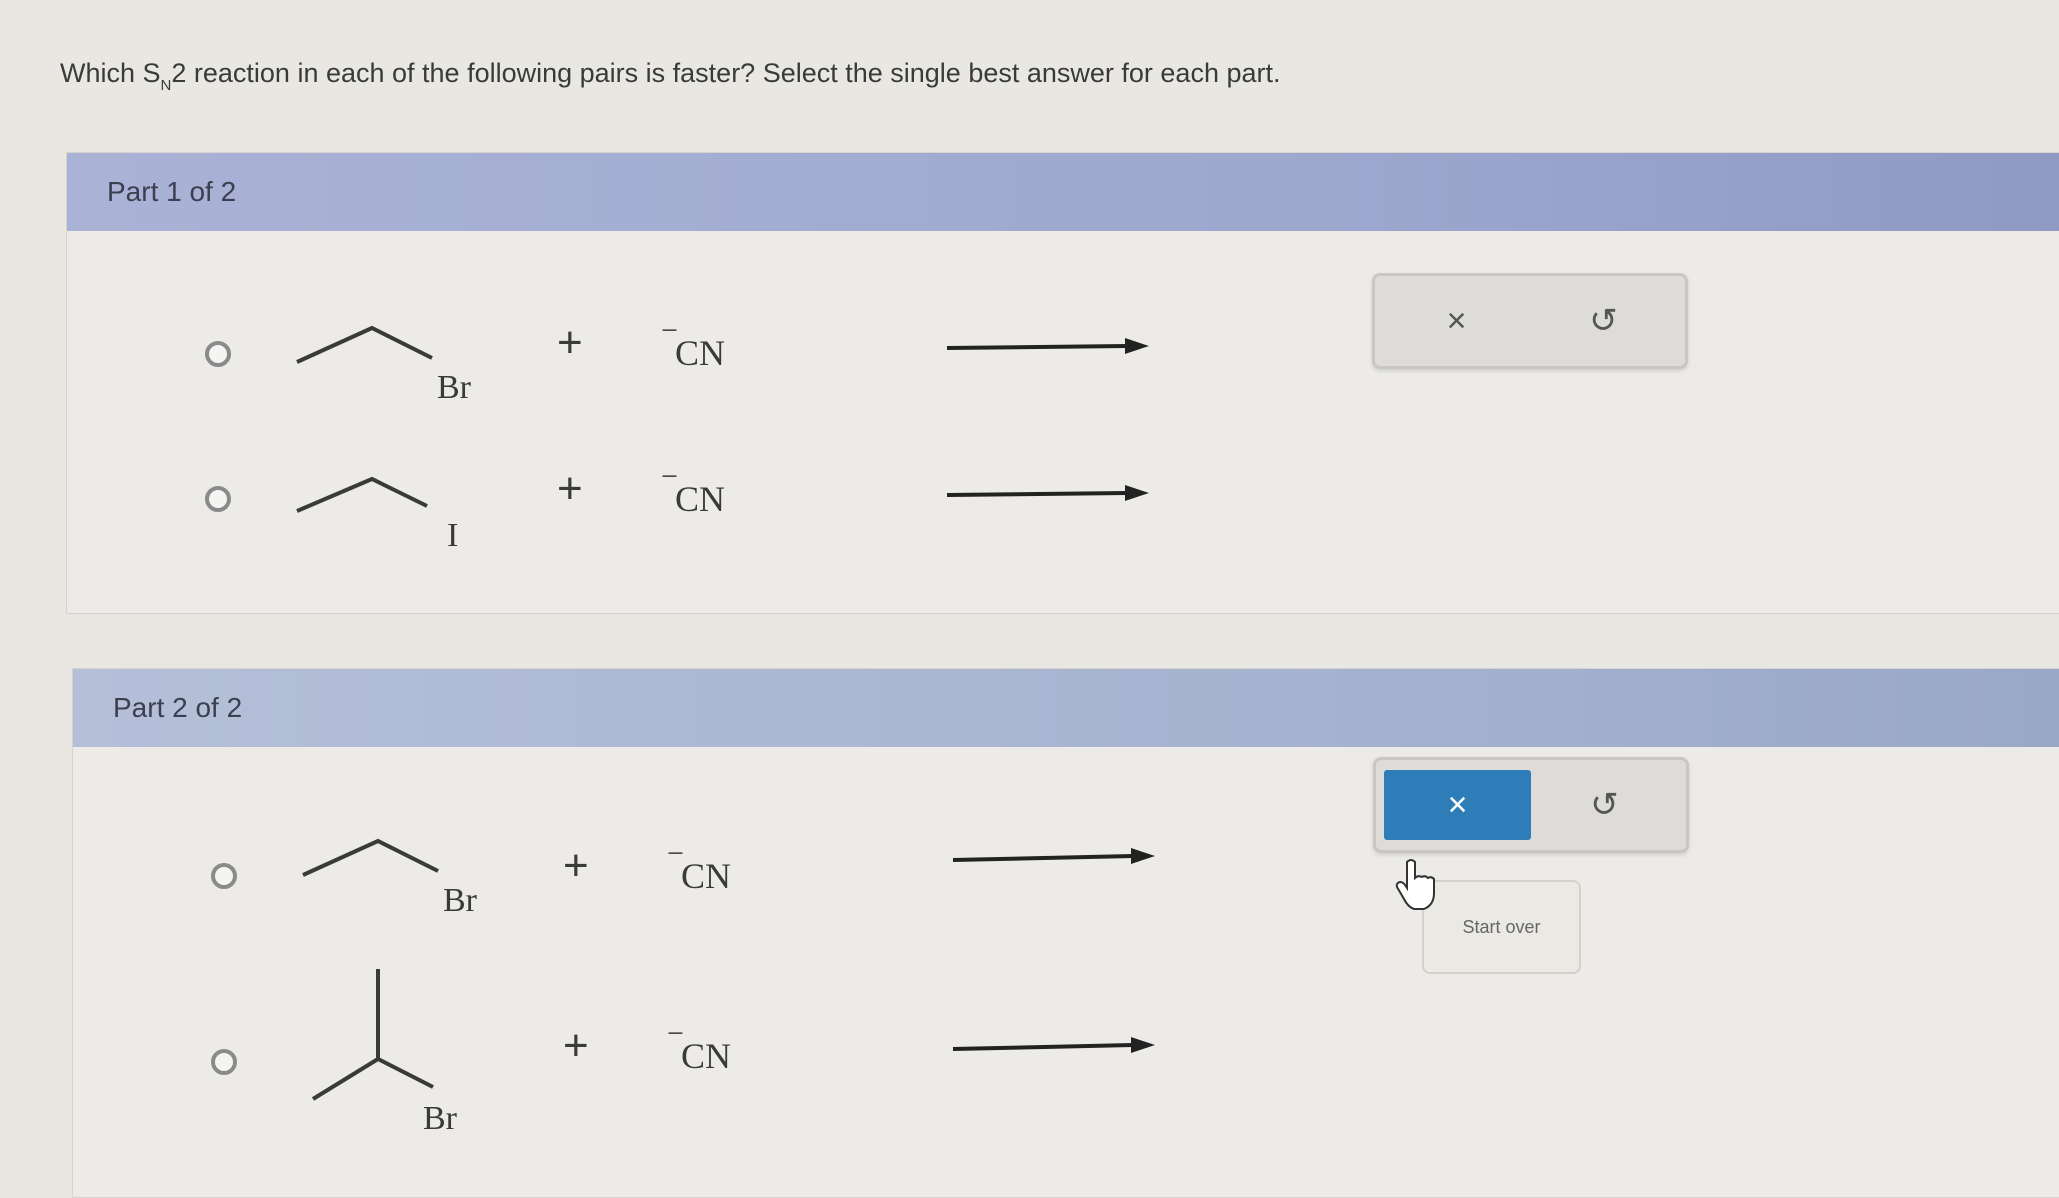  I want to click on molecule-isopropyl-bromide: Br, so click(384, 1053).